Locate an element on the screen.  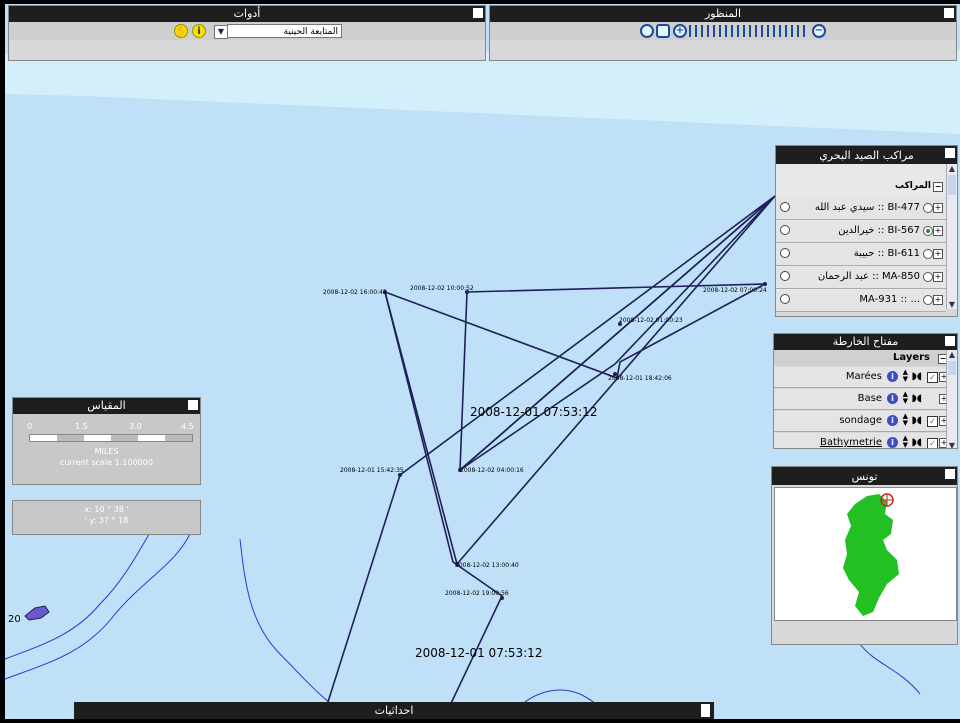
chevron-down-icon: ▼ is located at coordinates (221, 32).